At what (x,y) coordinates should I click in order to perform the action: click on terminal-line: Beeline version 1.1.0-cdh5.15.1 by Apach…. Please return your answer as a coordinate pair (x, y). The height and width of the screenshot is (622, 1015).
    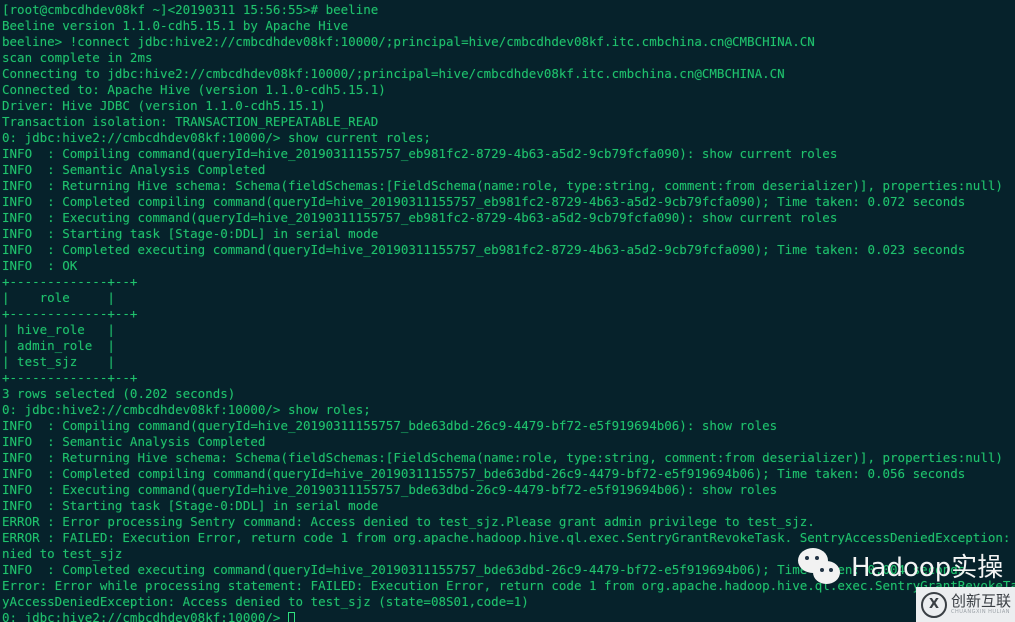
    Looking at the image, I should click on (175, 25).